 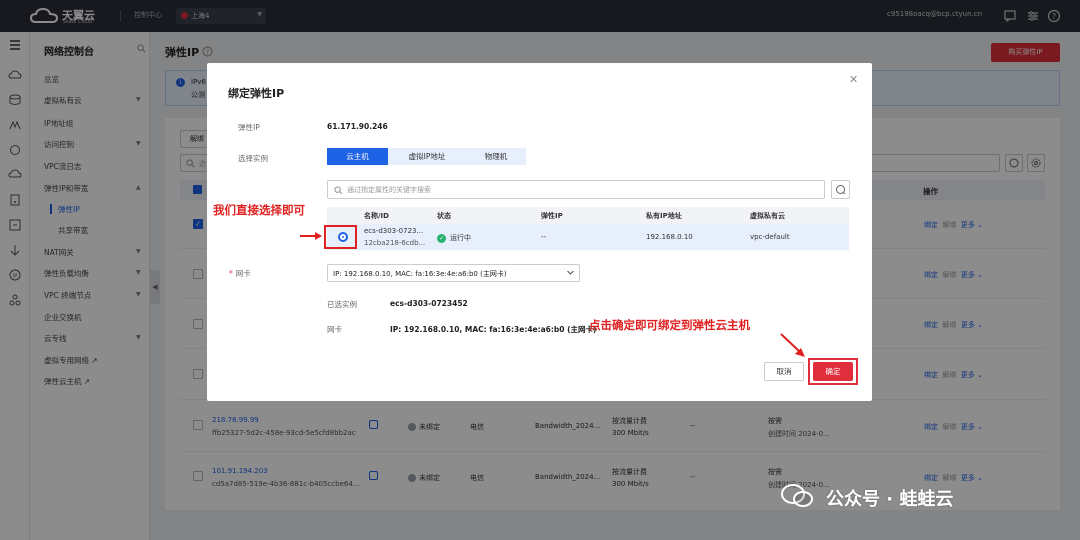 I want to click on running-check-icon: ✓, so click(x=441, y=238).